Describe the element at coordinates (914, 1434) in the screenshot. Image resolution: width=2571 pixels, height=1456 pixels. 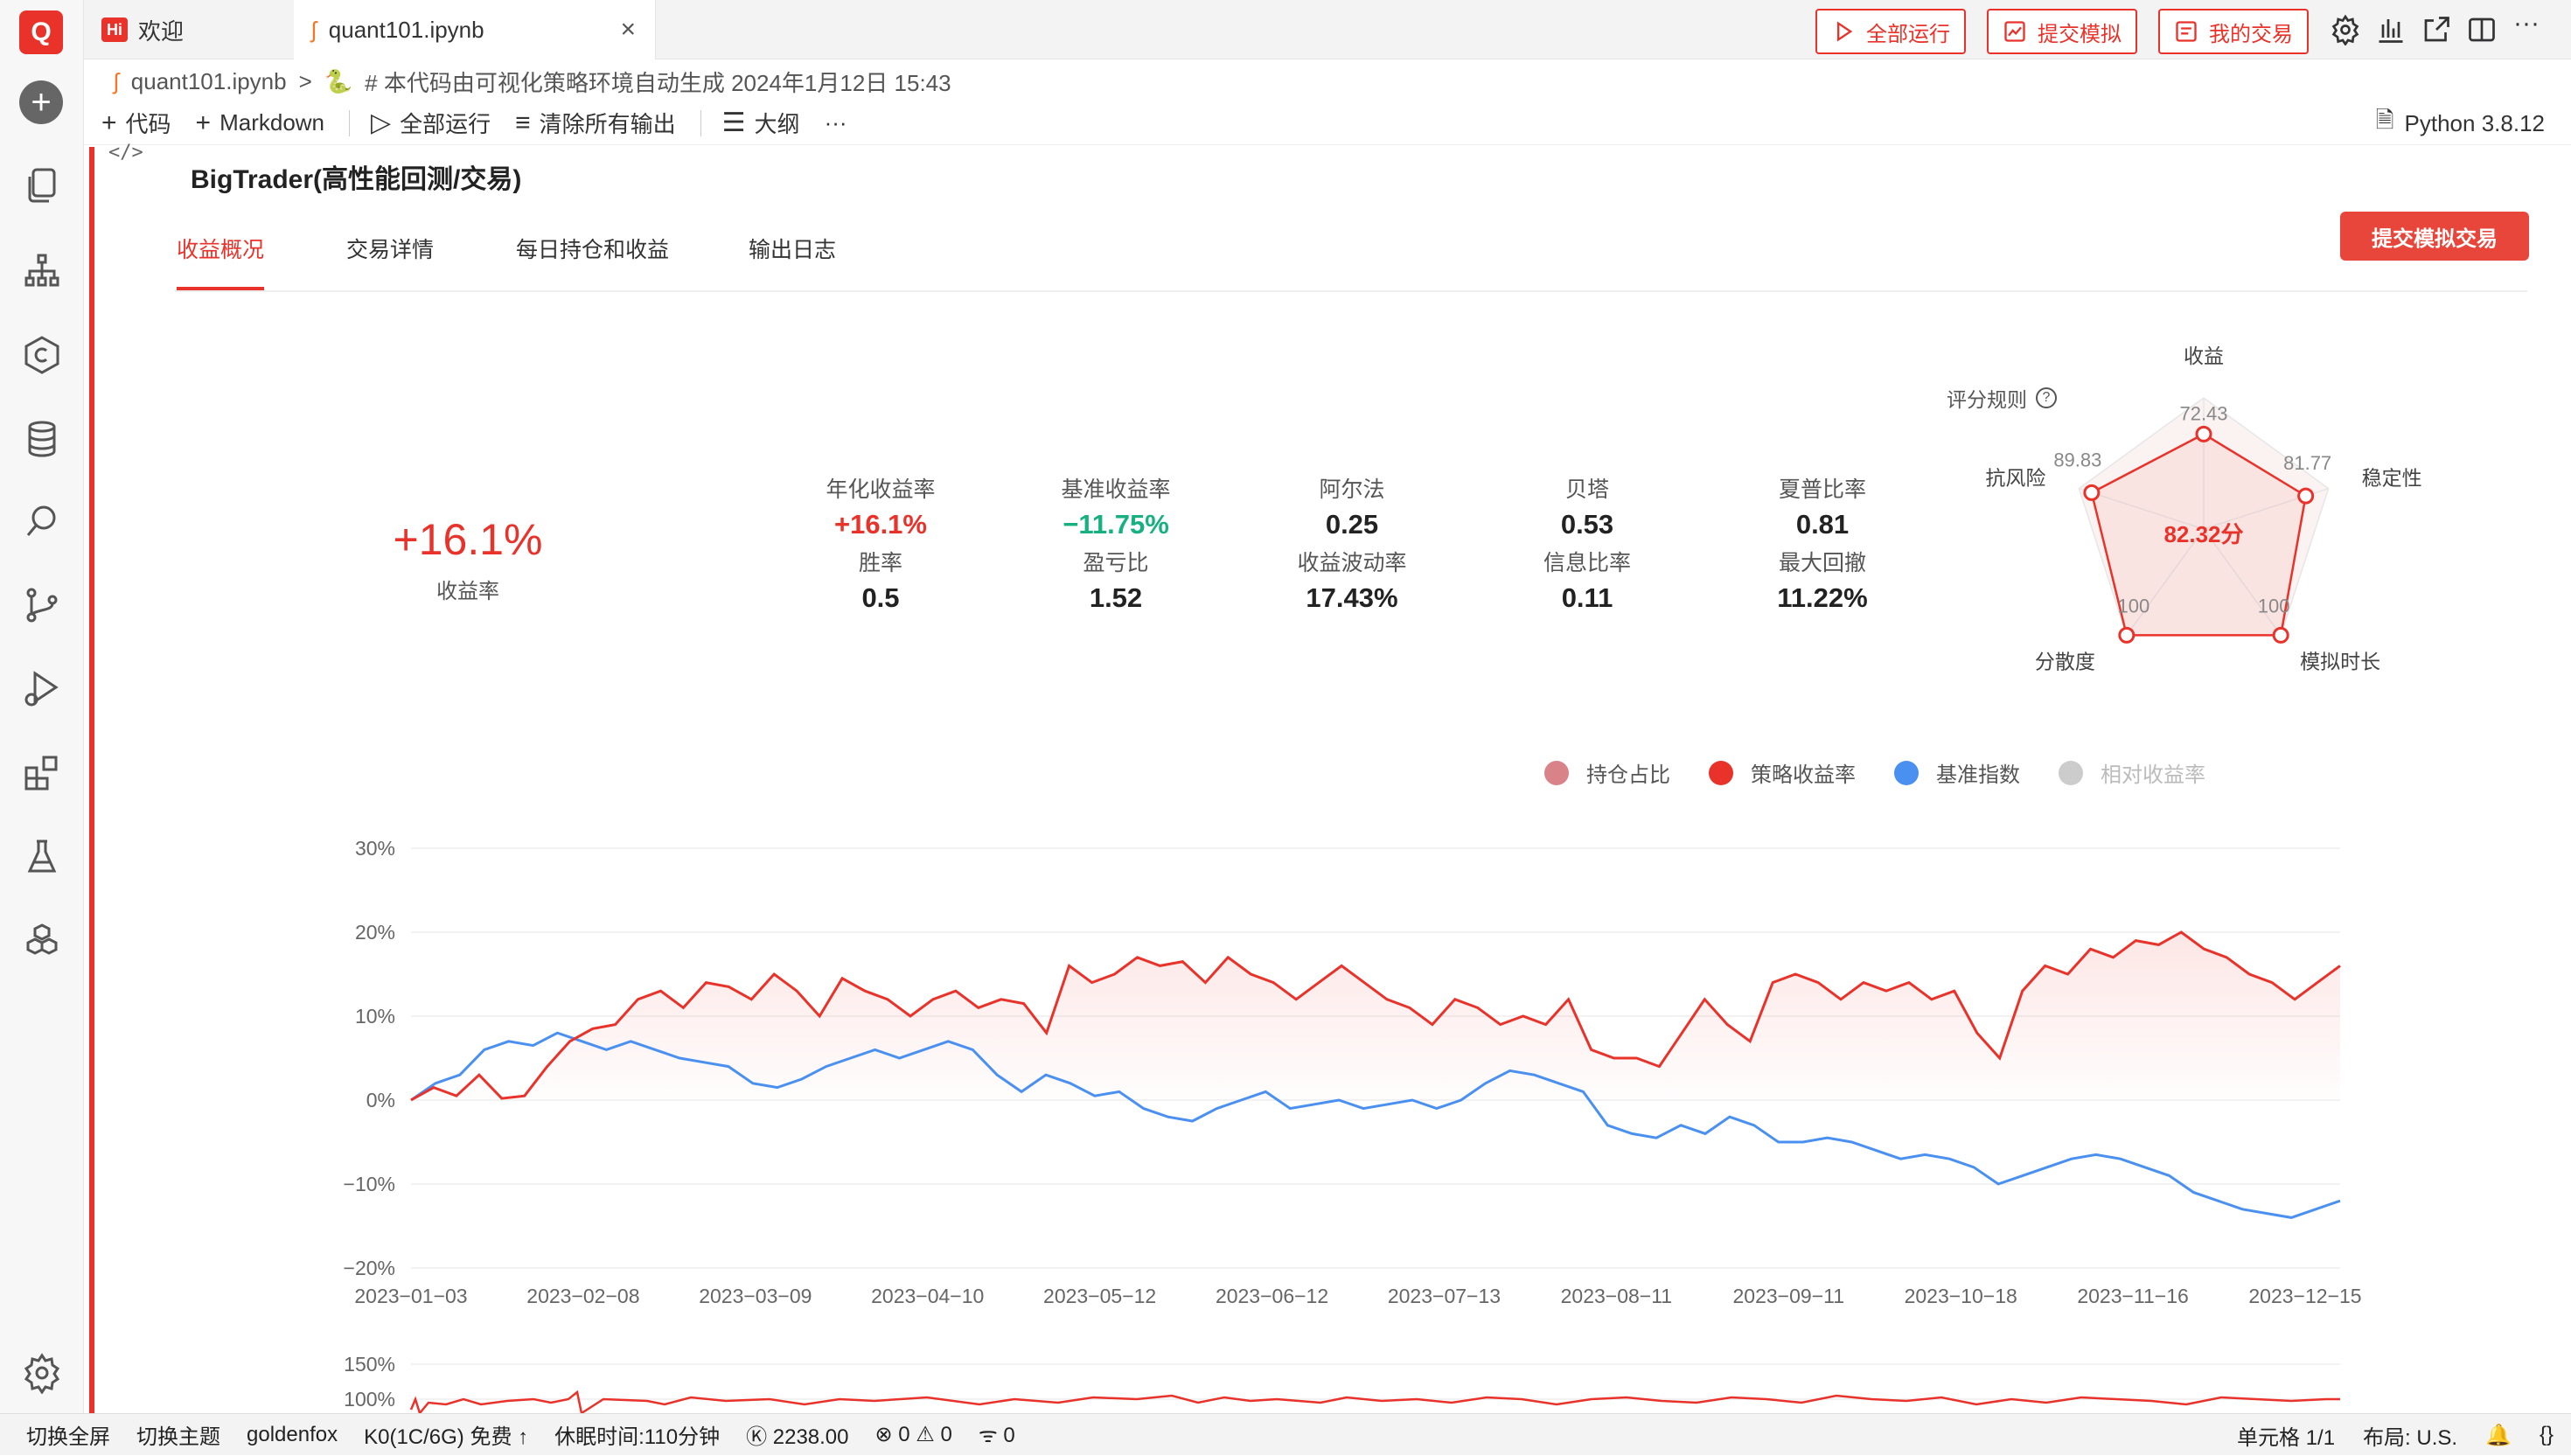
I see `problems-count: ⊗ 0 ⚠ 0` at that location.